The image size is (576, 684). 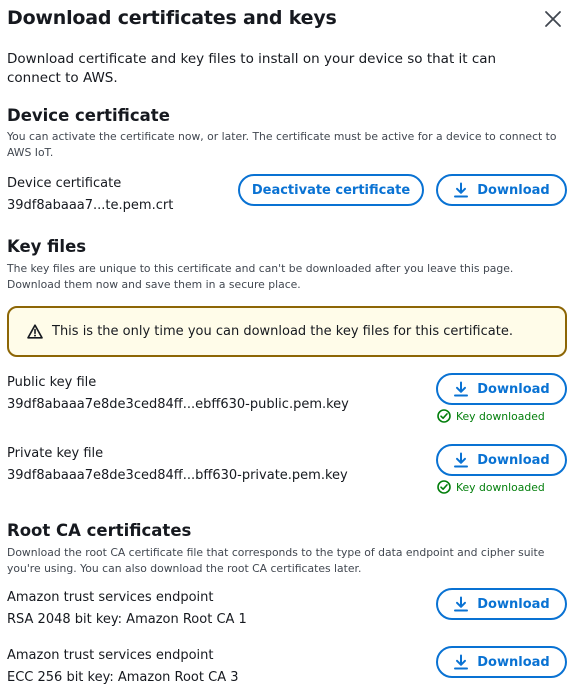 I want to click on public-key-status: Key downloaded, so click(x=491, y=416).